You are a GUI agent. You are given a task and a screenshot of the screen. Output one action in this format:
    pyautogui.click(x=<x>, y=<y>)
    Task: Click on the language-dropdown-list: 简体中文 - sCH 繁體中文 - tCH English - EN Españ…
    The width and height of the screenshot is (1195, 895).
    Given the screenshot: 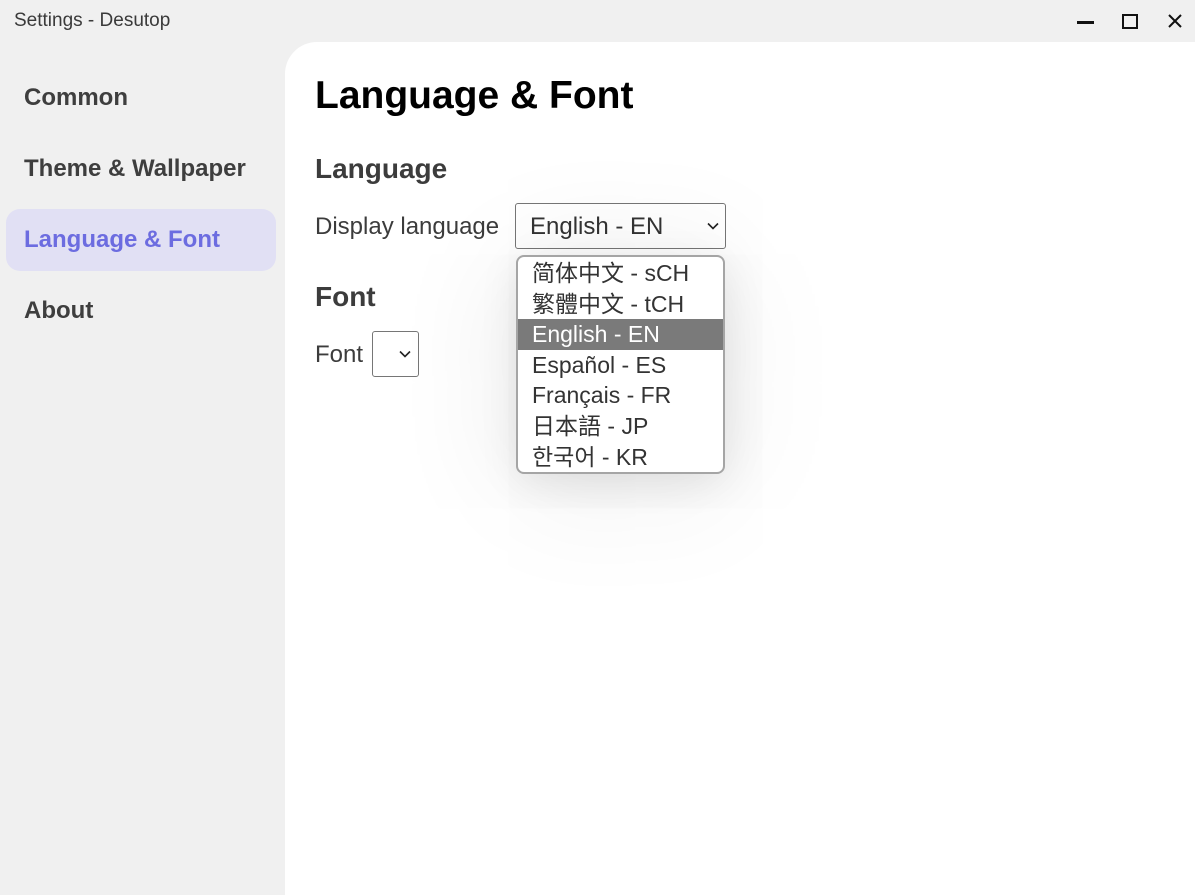 What is the action you would take?
    pyautogui.click(x=620, y=364)
    